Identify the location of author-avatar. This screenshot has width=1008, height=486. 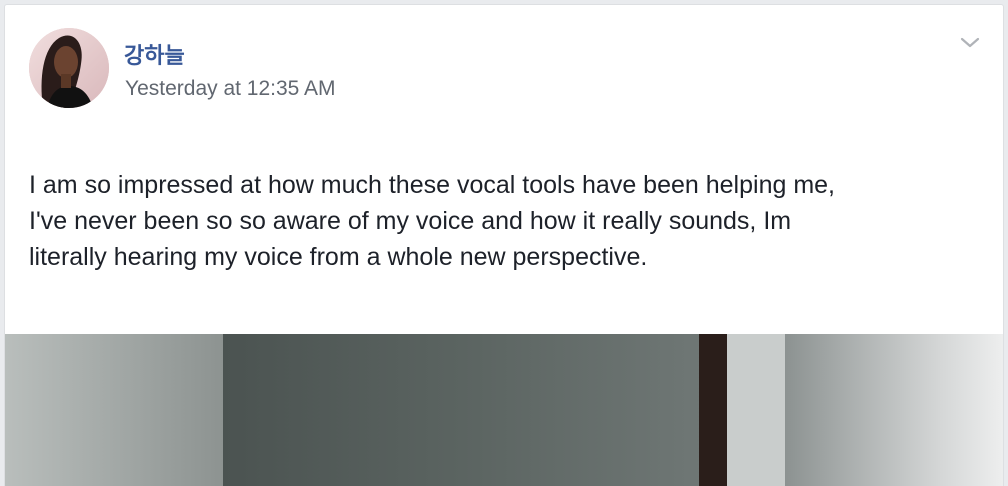
(69, 68).